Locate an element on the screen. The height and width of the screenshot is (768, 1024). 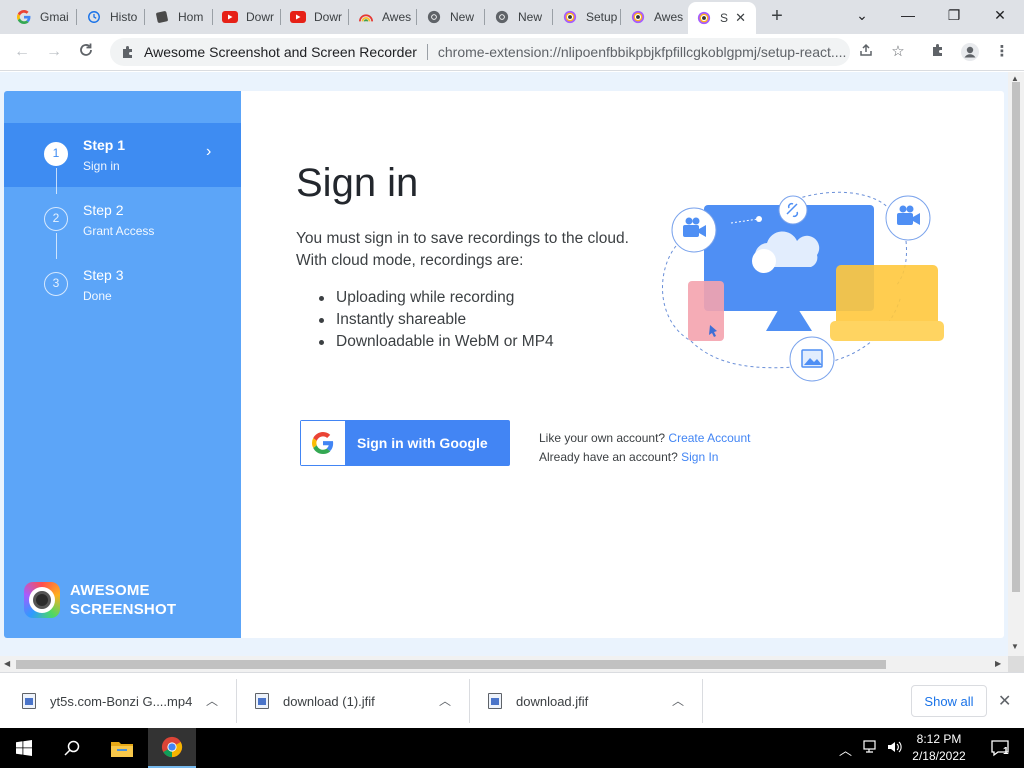
minimize-button: — is located at coordinates (908, 16).